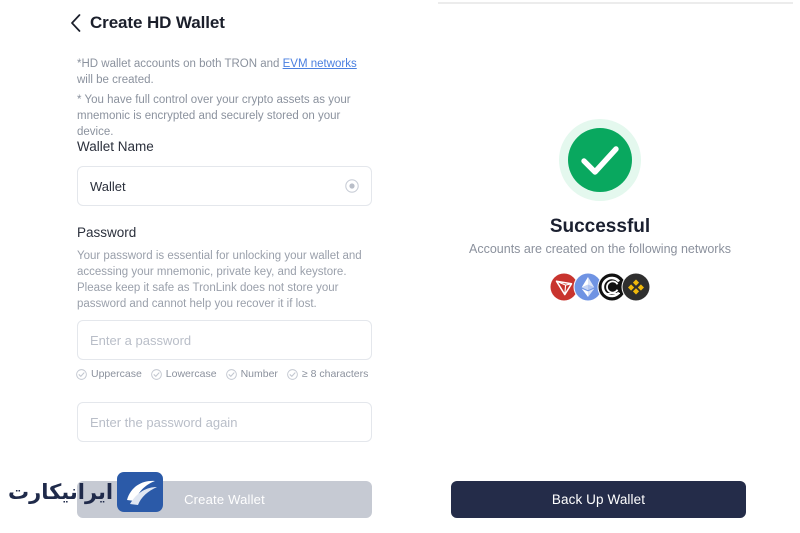  I want to click on watermark: ایرانیکارت, so click(86, 492).